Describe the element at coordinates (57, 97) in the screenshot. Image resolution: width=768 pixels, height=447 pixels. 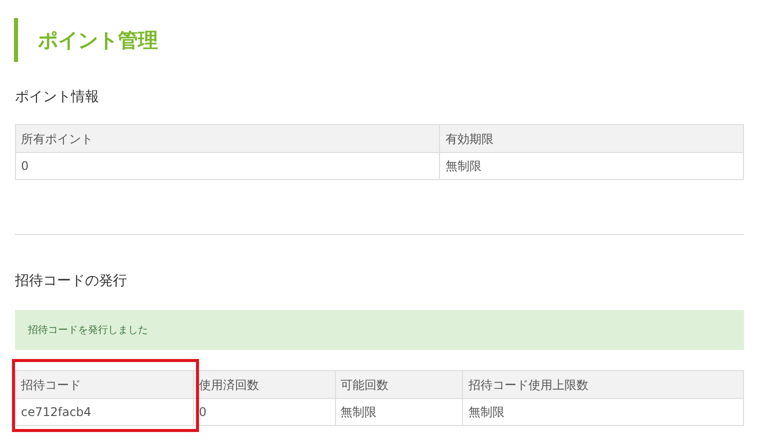
I see `section-heading: ポイント情報` at that location.